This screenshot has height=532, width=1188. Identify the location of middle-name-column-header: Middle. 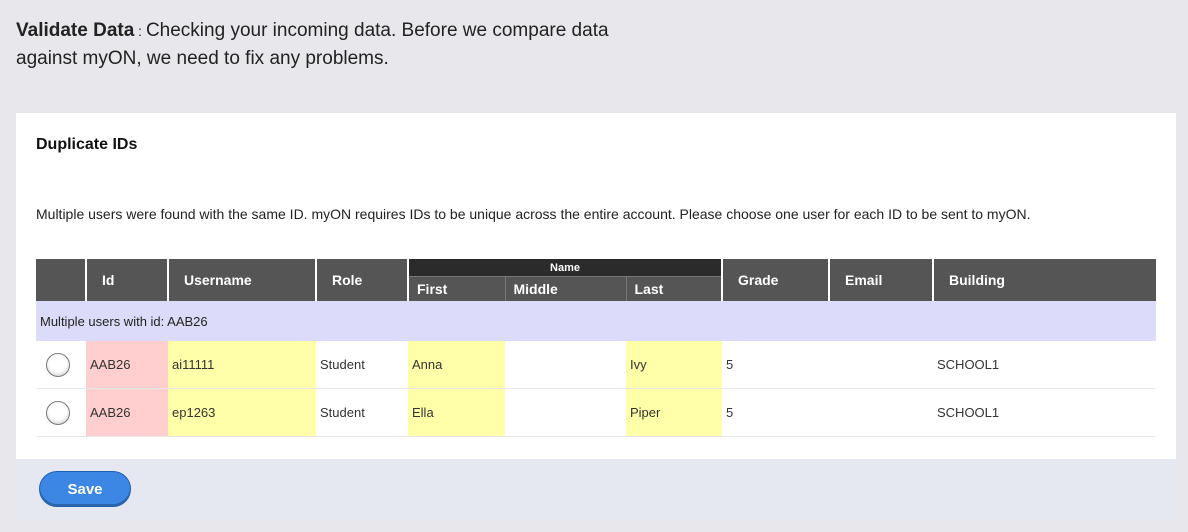
(565, 288).